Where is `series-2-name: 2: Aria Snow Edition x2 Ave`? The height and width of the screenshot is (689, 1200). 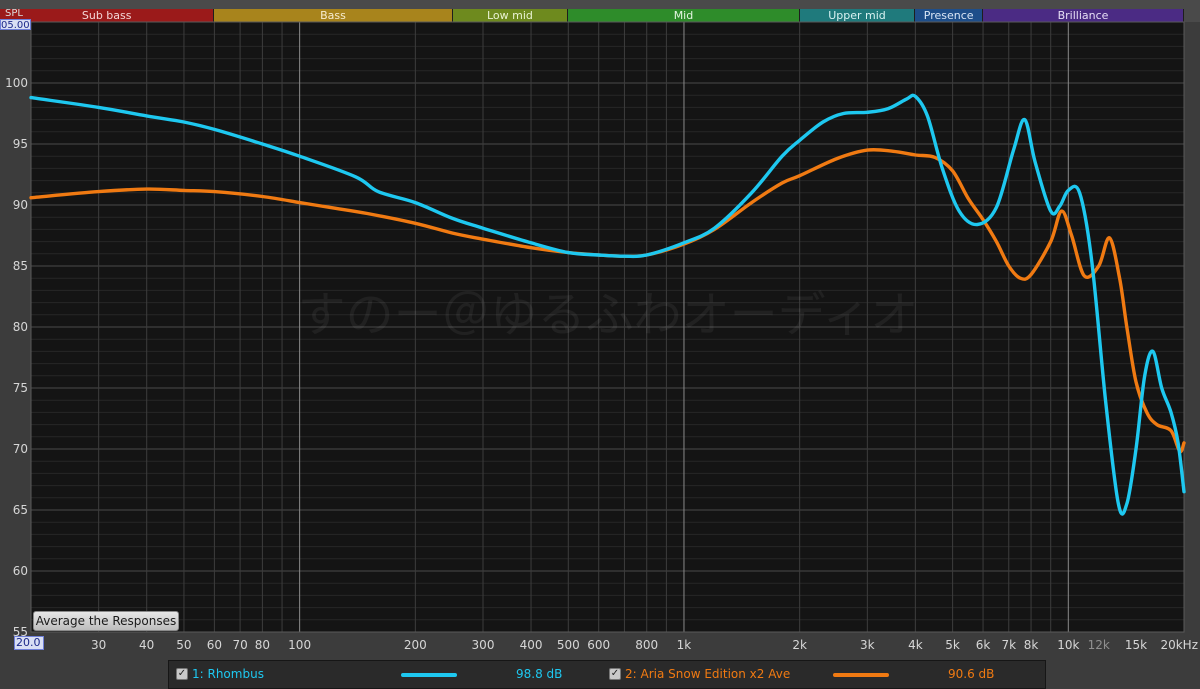
series-2-name: 2: Aria Snow Edition x2 Ave is located at coordinates (708, 674).